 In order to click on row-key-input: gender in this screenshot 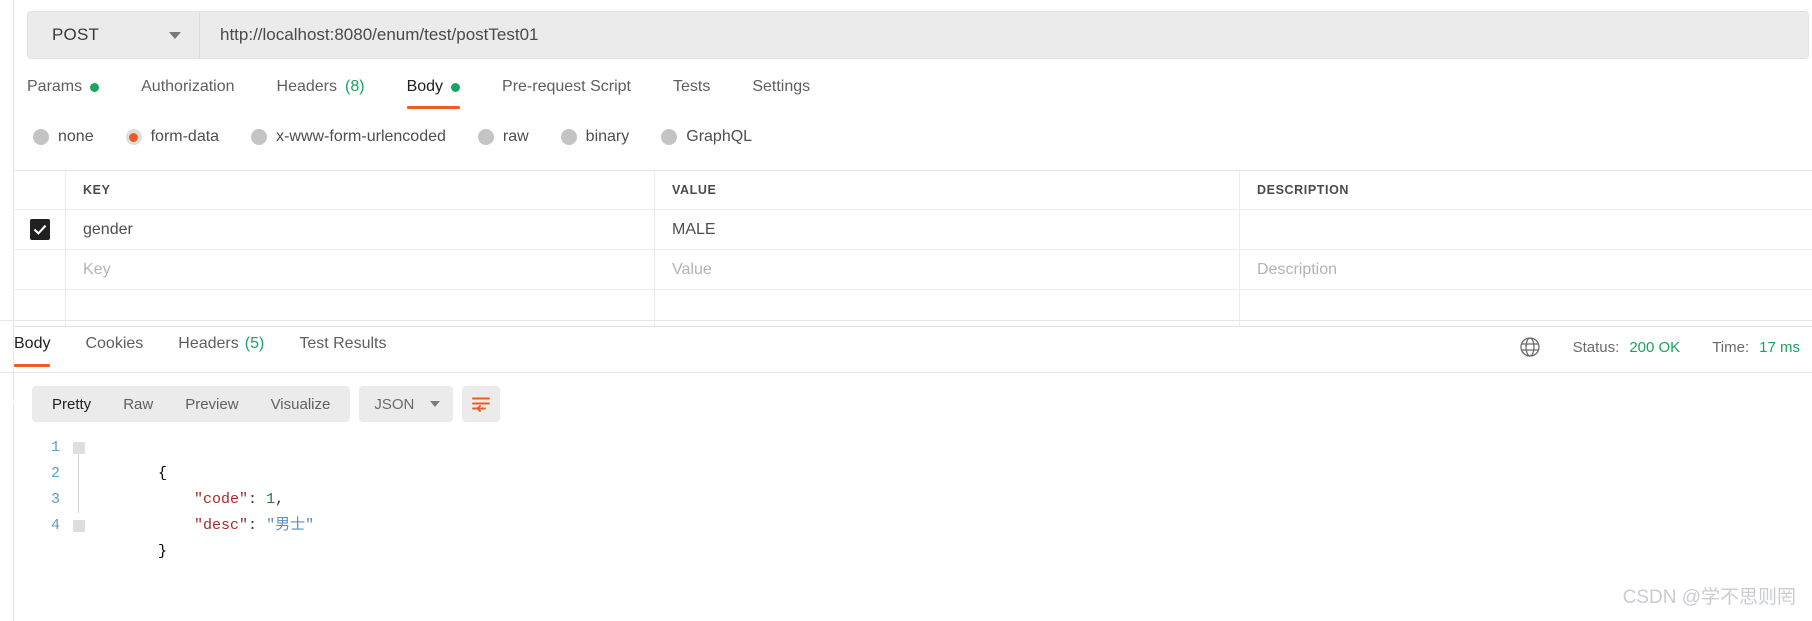, I will do `click(360, 229)`.